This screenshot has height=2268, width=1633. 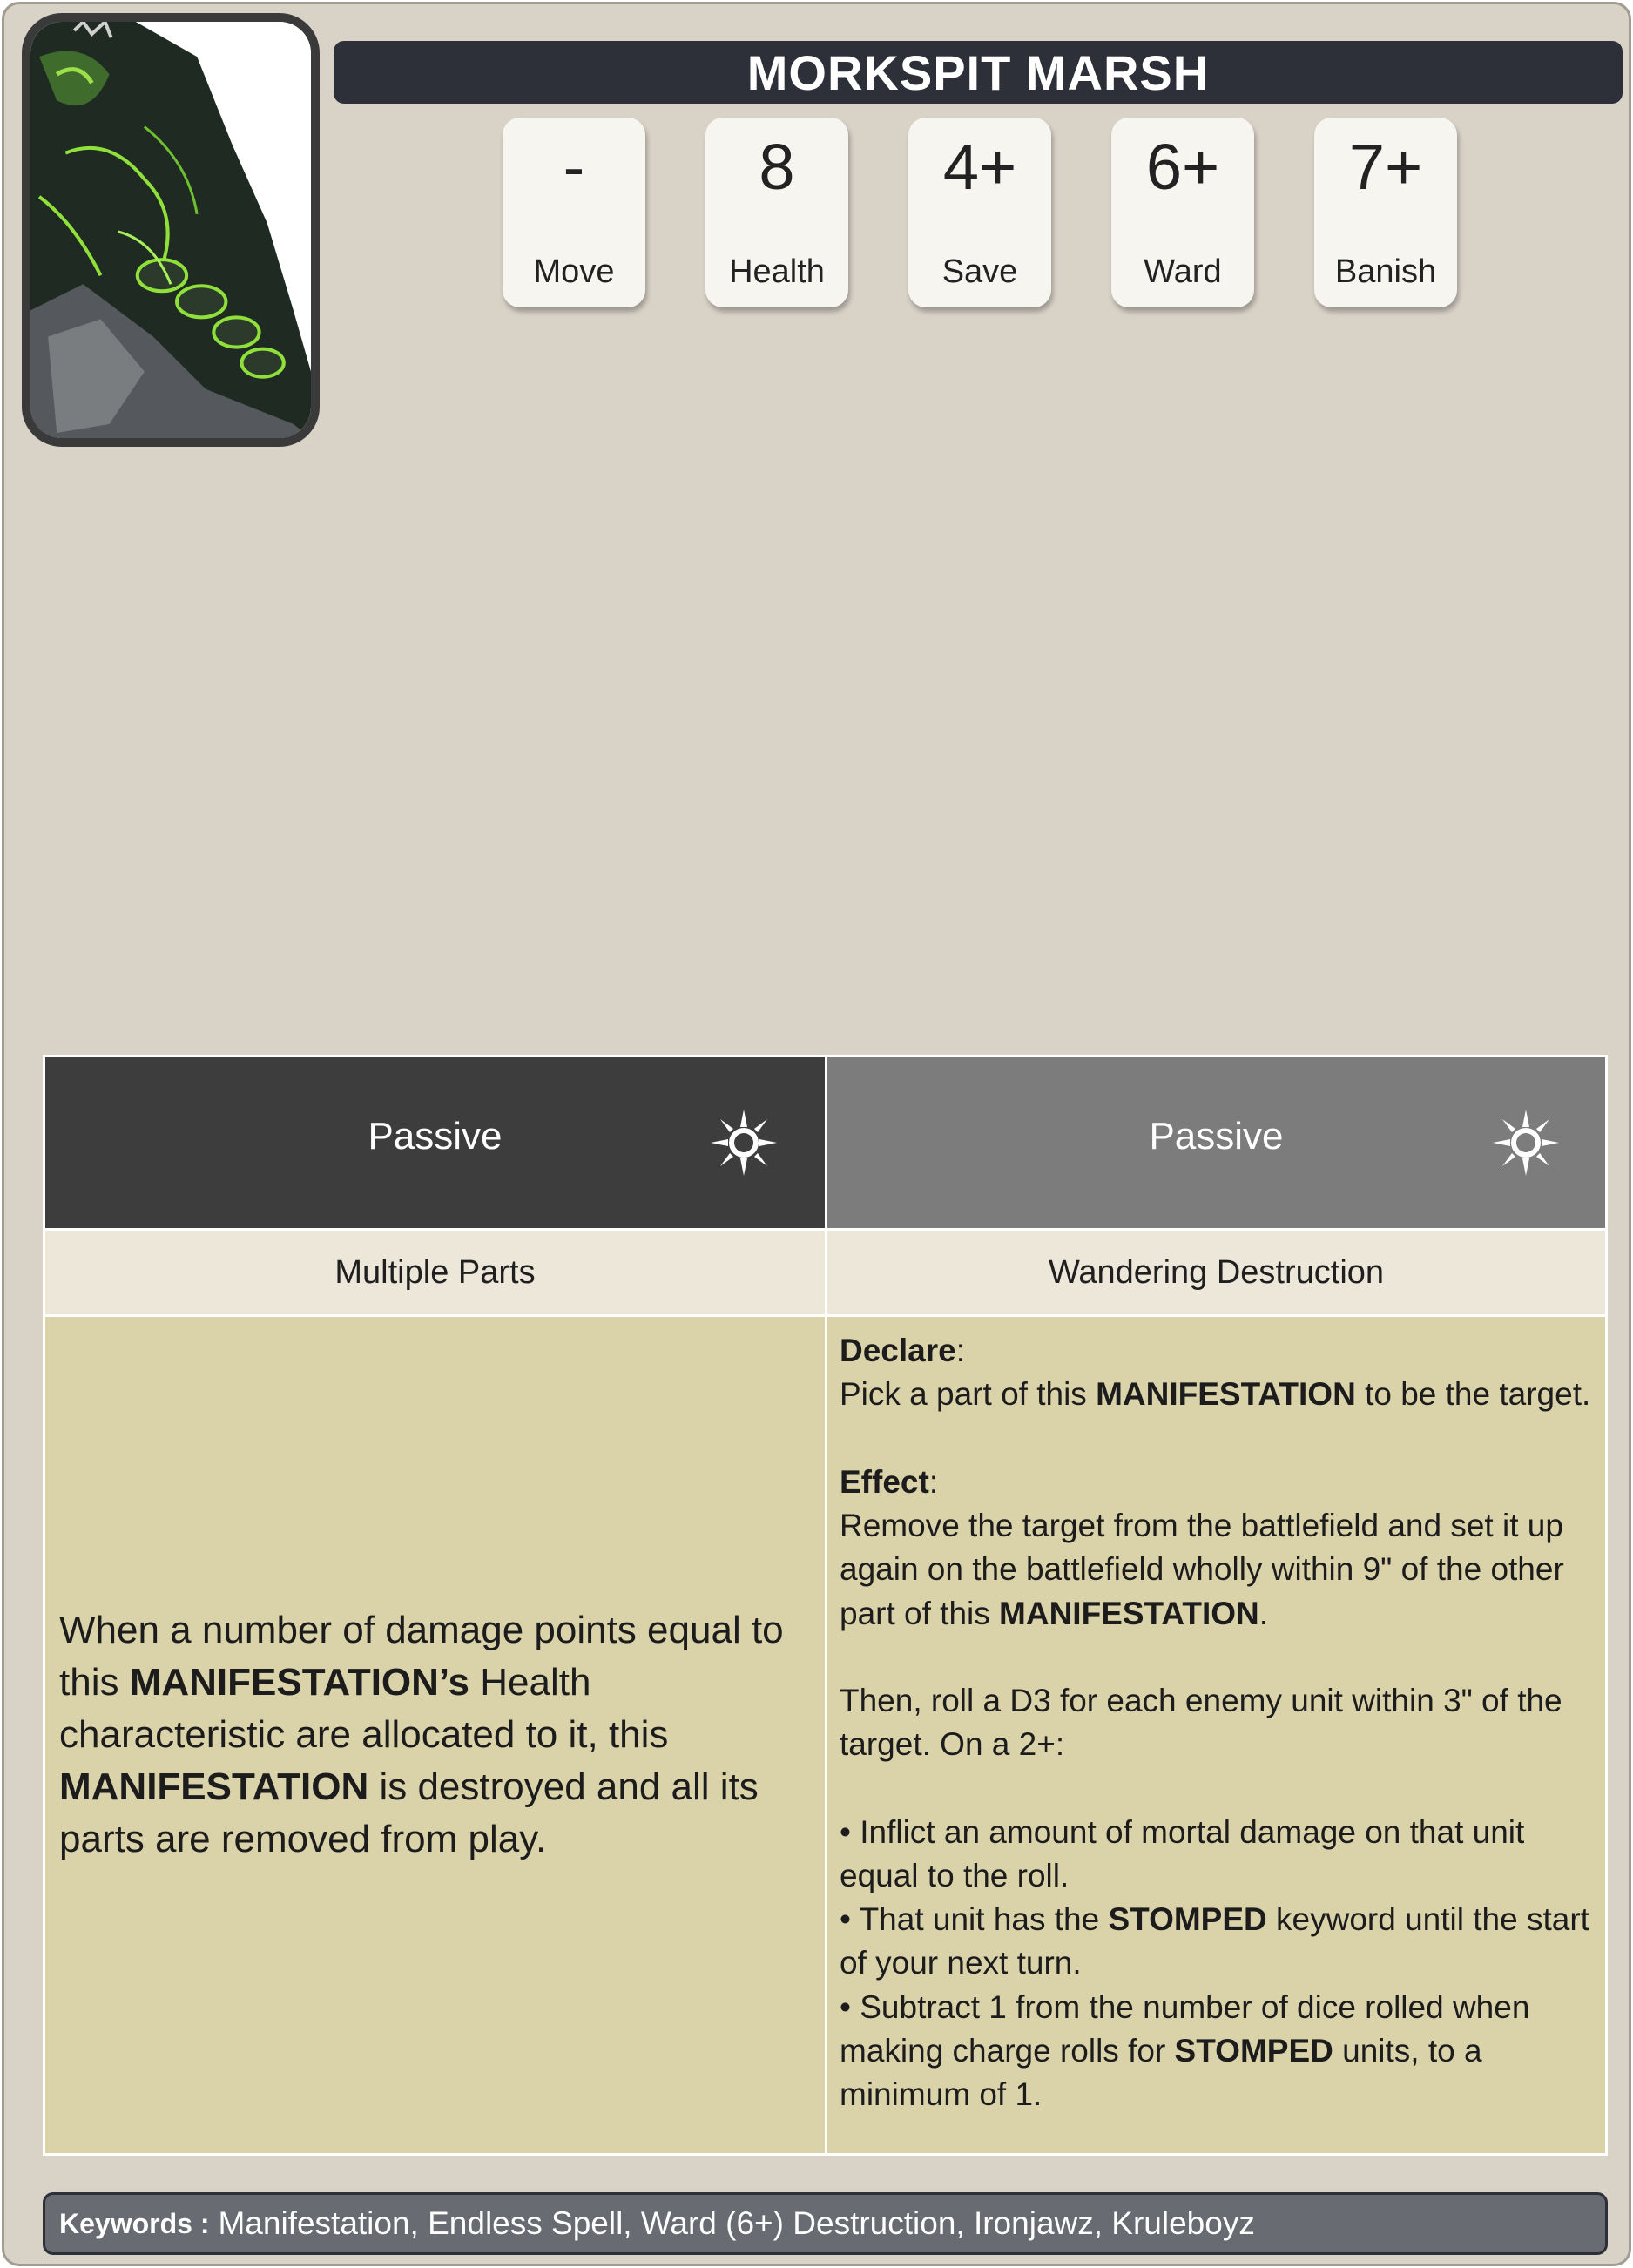 I want to click on keywords-label: Keywords :, so click(x=134, y=2223).